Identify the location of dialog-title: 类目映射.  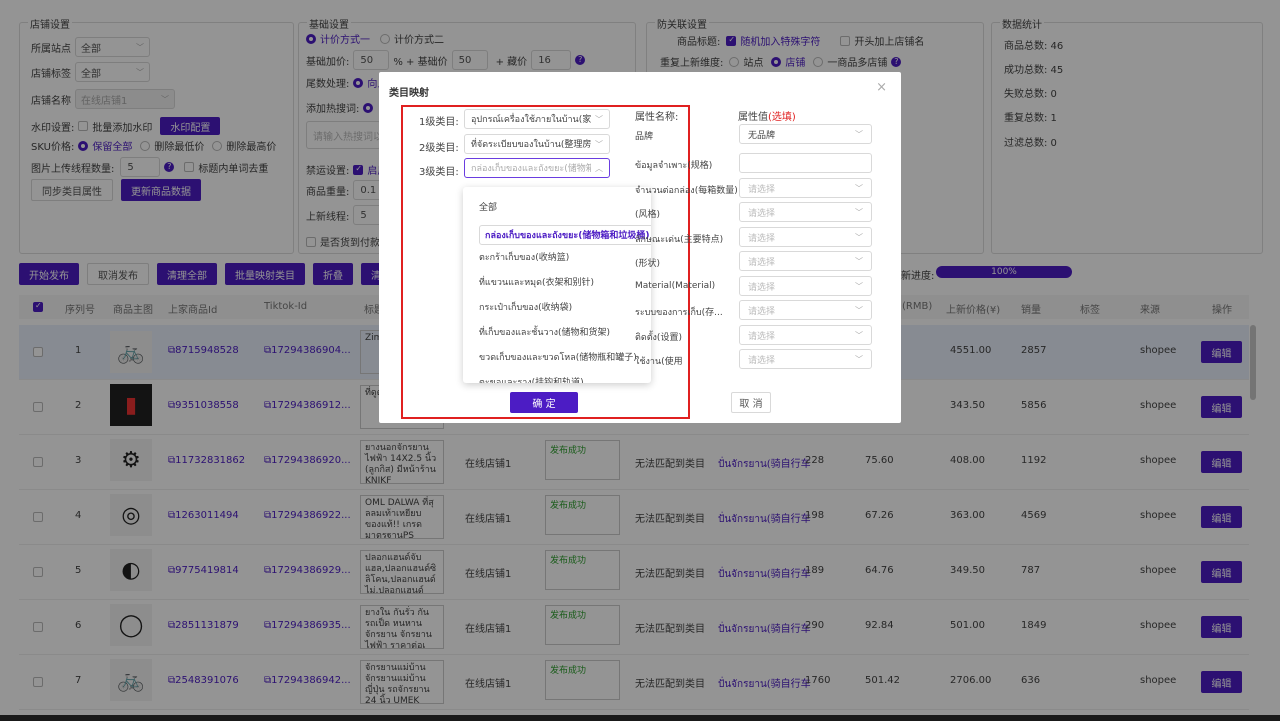
(409, 93).